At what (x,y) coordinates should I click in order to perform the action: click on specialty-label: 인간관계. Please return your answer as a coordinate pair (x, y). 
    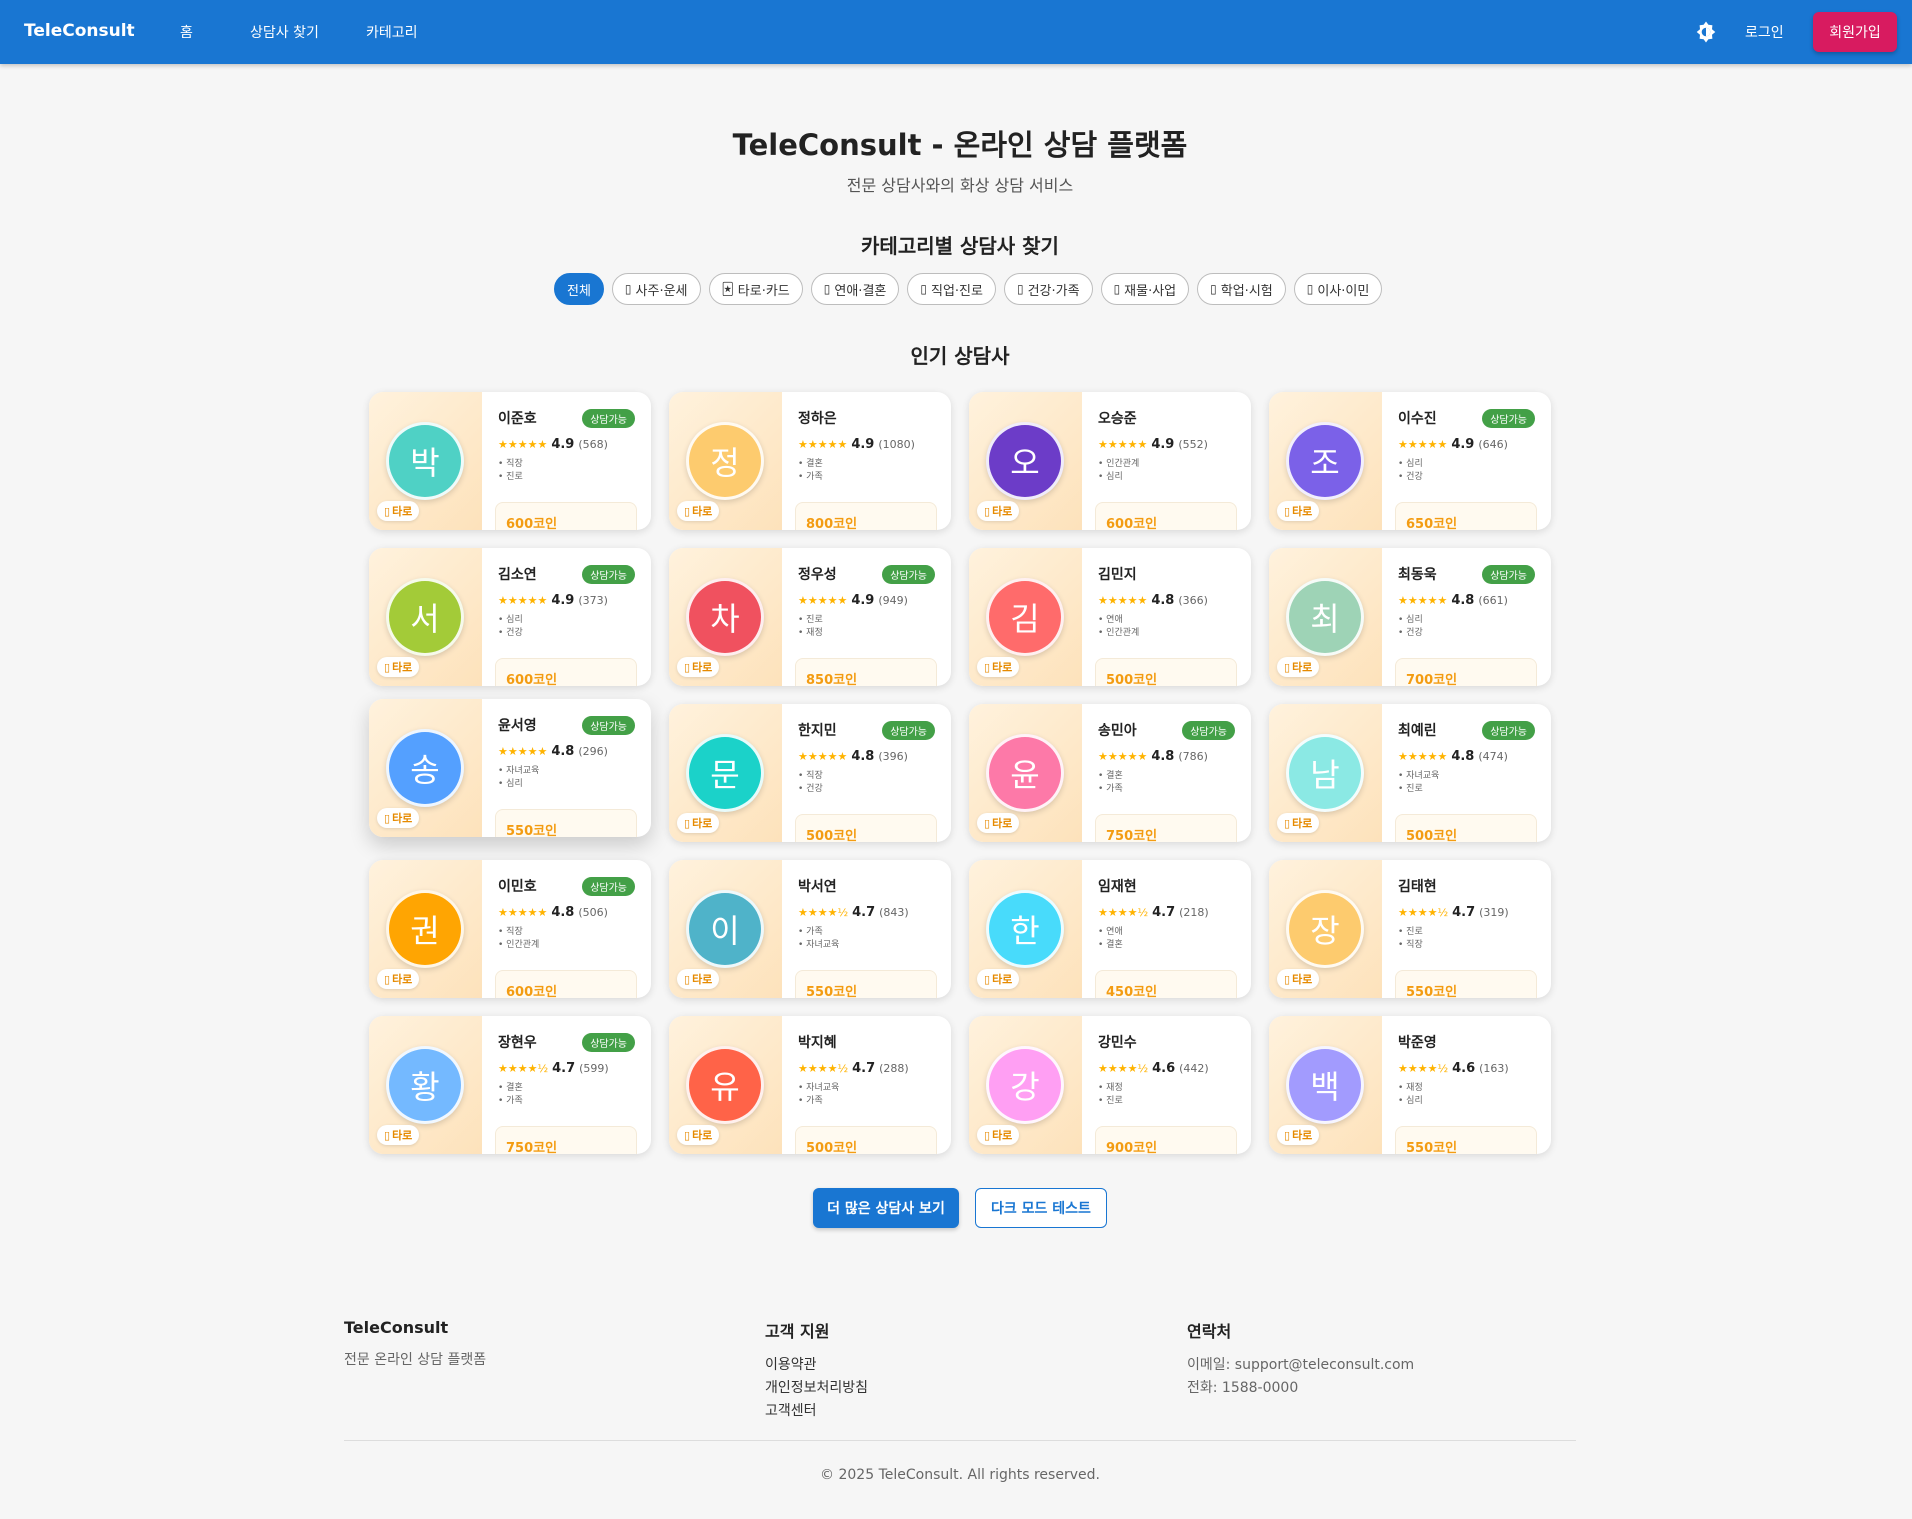
    Looking at the image, I should click on (523, 945).